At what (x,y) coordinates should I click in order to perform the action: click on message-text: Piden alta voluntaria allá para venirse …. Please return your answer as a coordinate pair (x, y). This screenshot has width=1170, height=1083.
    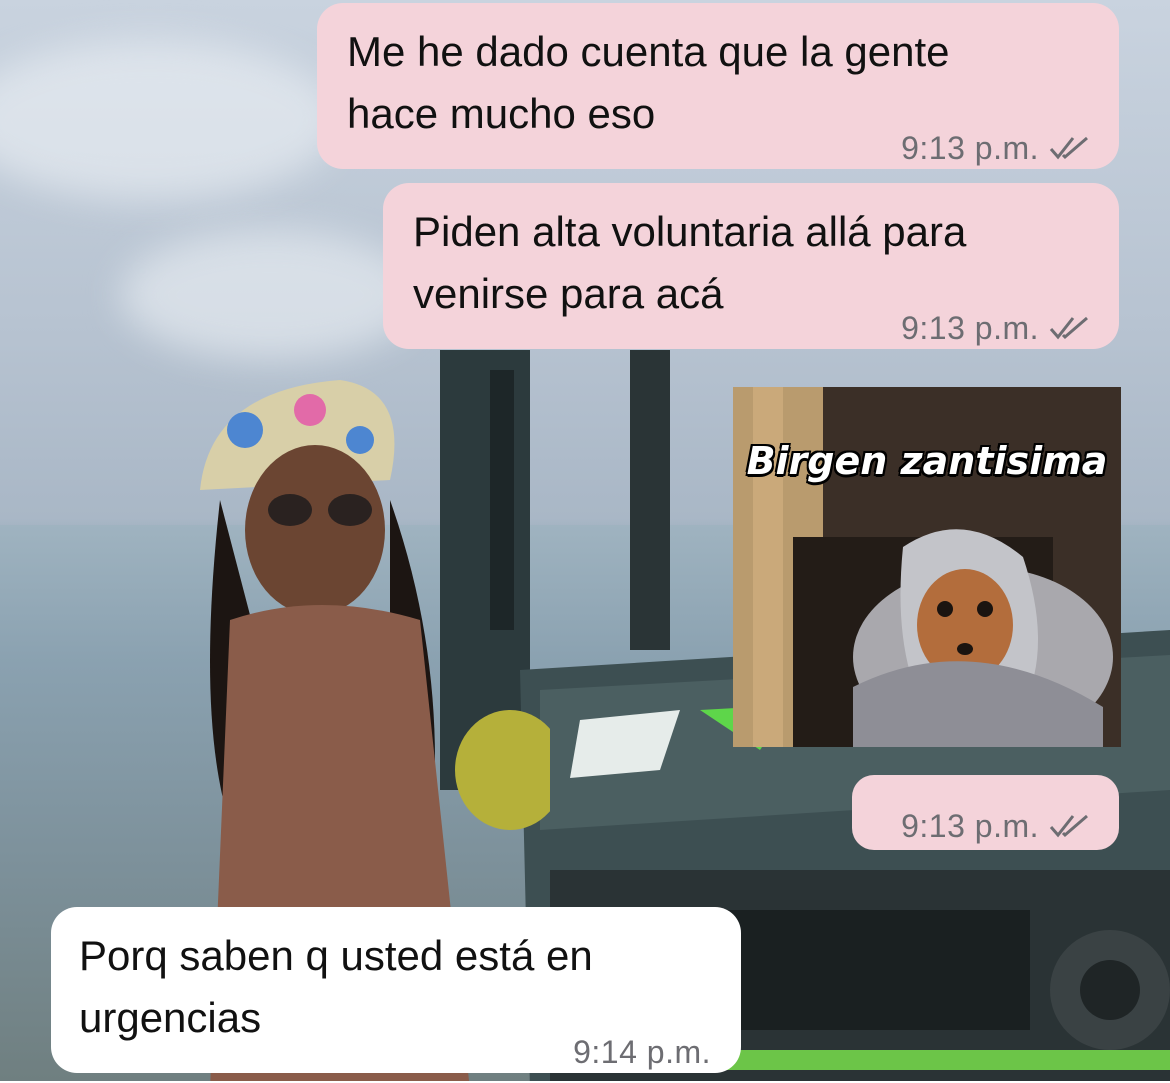
    Looking at the image, I should click on (689, 263).